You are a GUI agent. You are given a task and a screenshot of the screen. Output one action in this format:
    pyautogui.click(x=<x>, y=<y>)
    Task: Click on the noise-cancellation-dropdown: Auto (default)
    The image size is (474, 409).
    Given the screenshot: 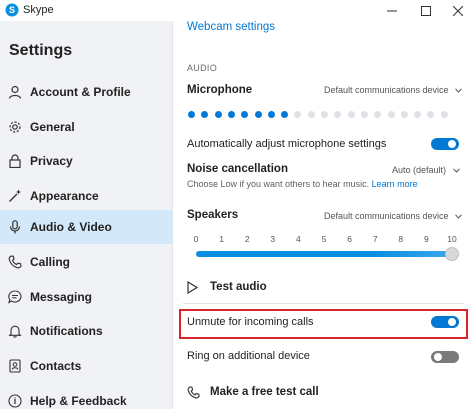 What is the action you would take?
    pyautogui.click(x=426, y=170)
    